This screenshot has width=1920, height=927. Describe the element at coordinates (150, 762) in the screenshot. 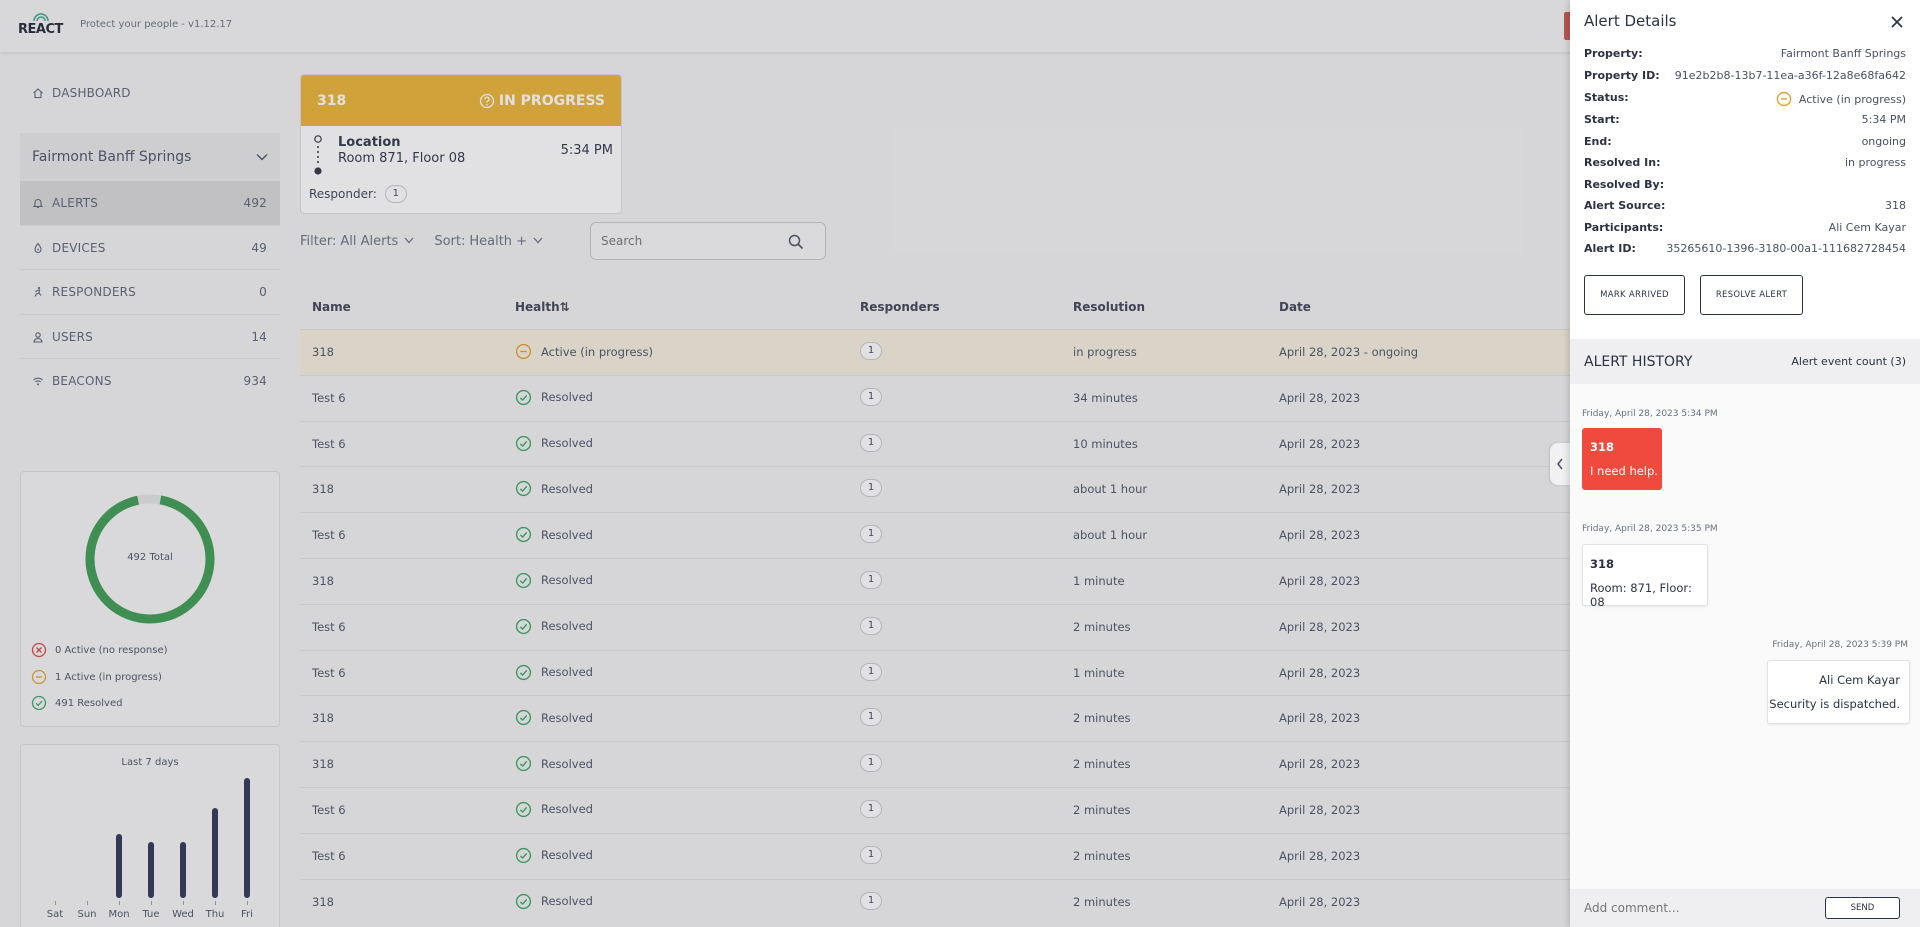

I see `chart-title: Last 7 days` at that location.